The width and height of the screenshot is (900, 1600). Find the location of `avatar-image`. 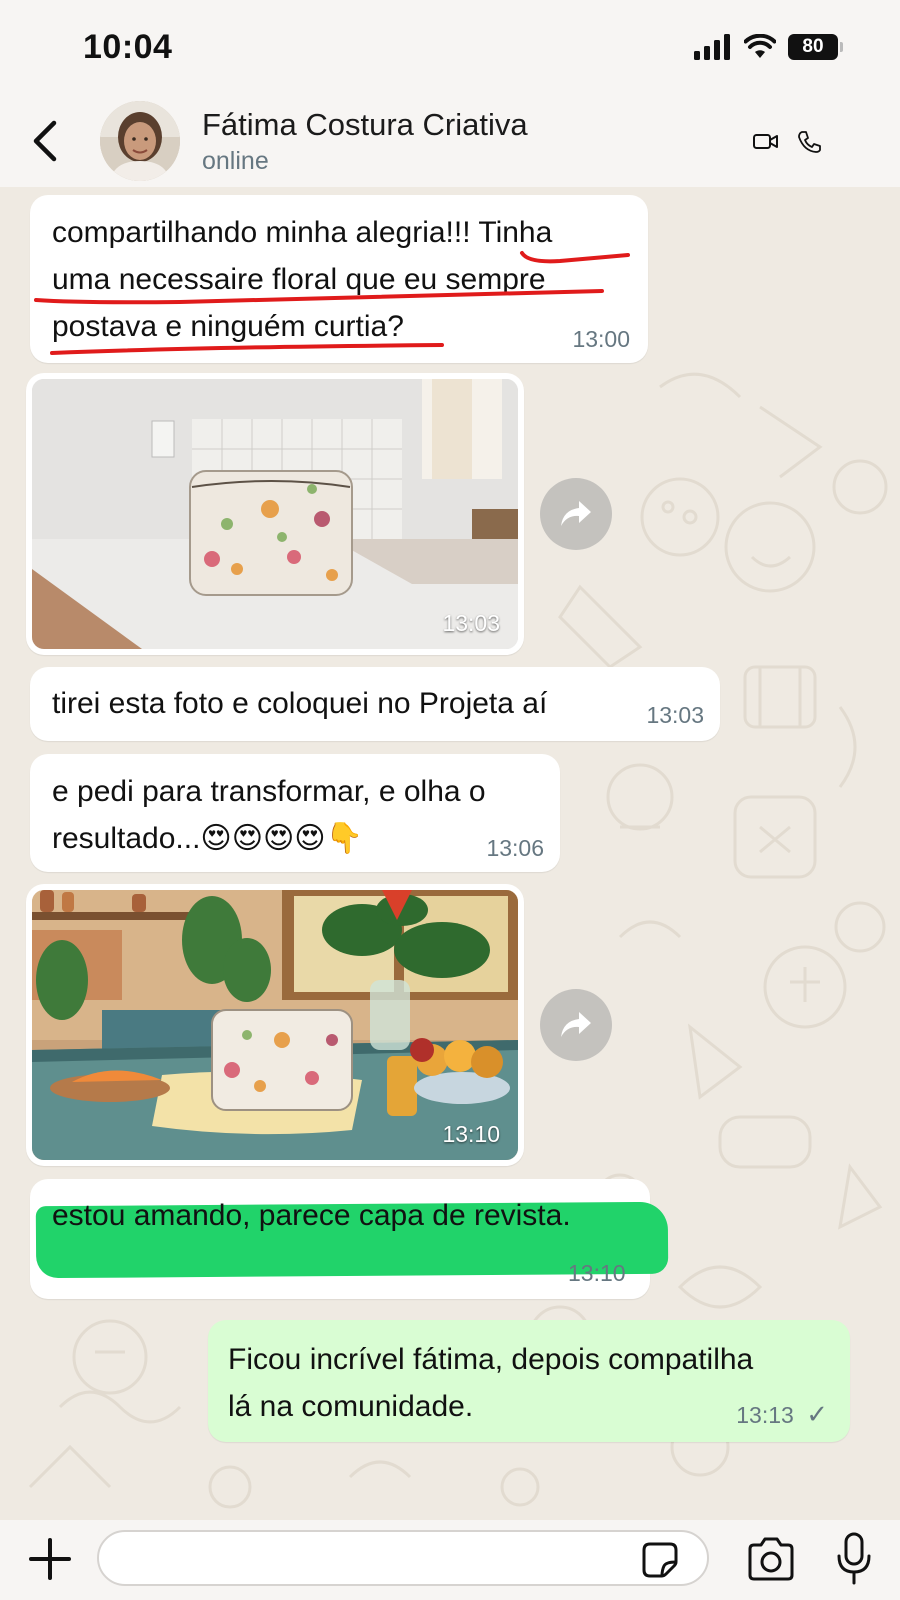

avatar-image is located at coordinates (140, 141).